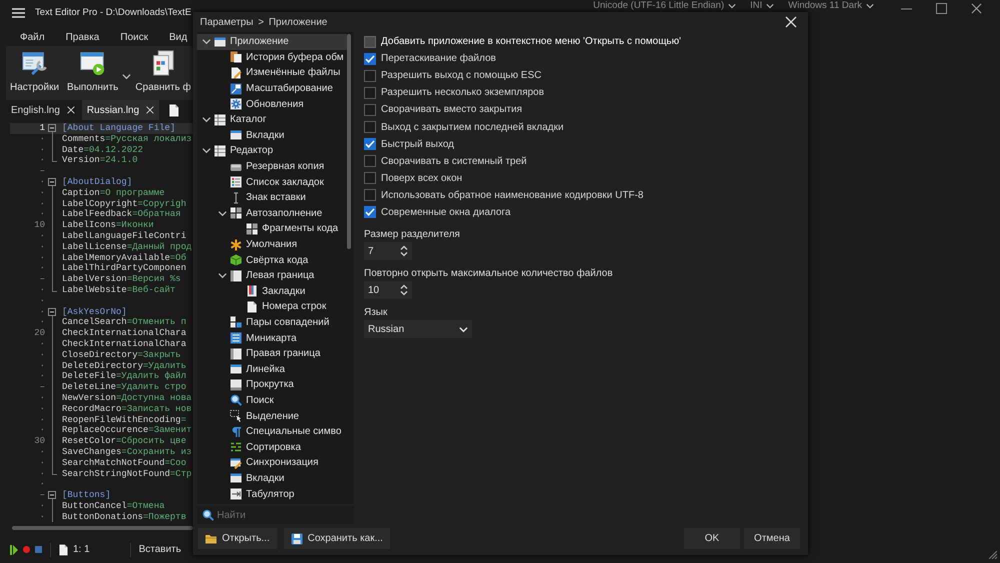 This screenshot has height=563, width=1000. Describe the element at coordinates (461, 76) in the screenshot. I see `checkbox-label: Разрешить выход с помощью ESC` at that location.